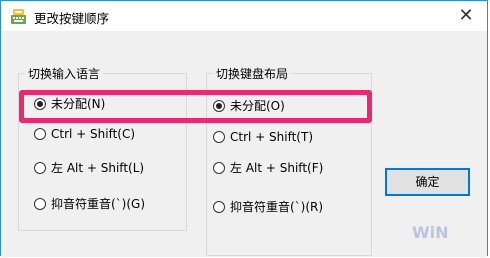 The image size is (490, 258). I want to click on radio-input-language-alt-shift: 左 Alt + Shift(L), so click(89, 167).